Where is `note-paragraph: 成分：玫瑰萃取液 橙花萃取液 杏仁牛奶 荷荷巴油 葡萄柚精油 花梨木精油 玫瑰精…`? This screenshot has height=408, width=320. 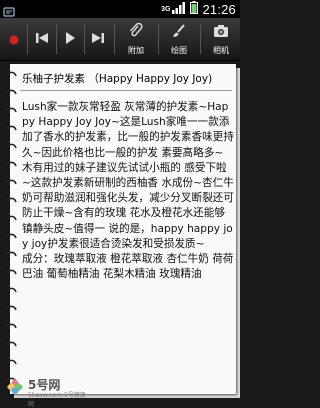 note-paragraph: 成分：玫瑰萃取液 橙花萃取液 杏仁牛奶 荷荷巴油 葡萄柚精油 花梨木精油 玫瑰精… is located at coordinates (128, 267).